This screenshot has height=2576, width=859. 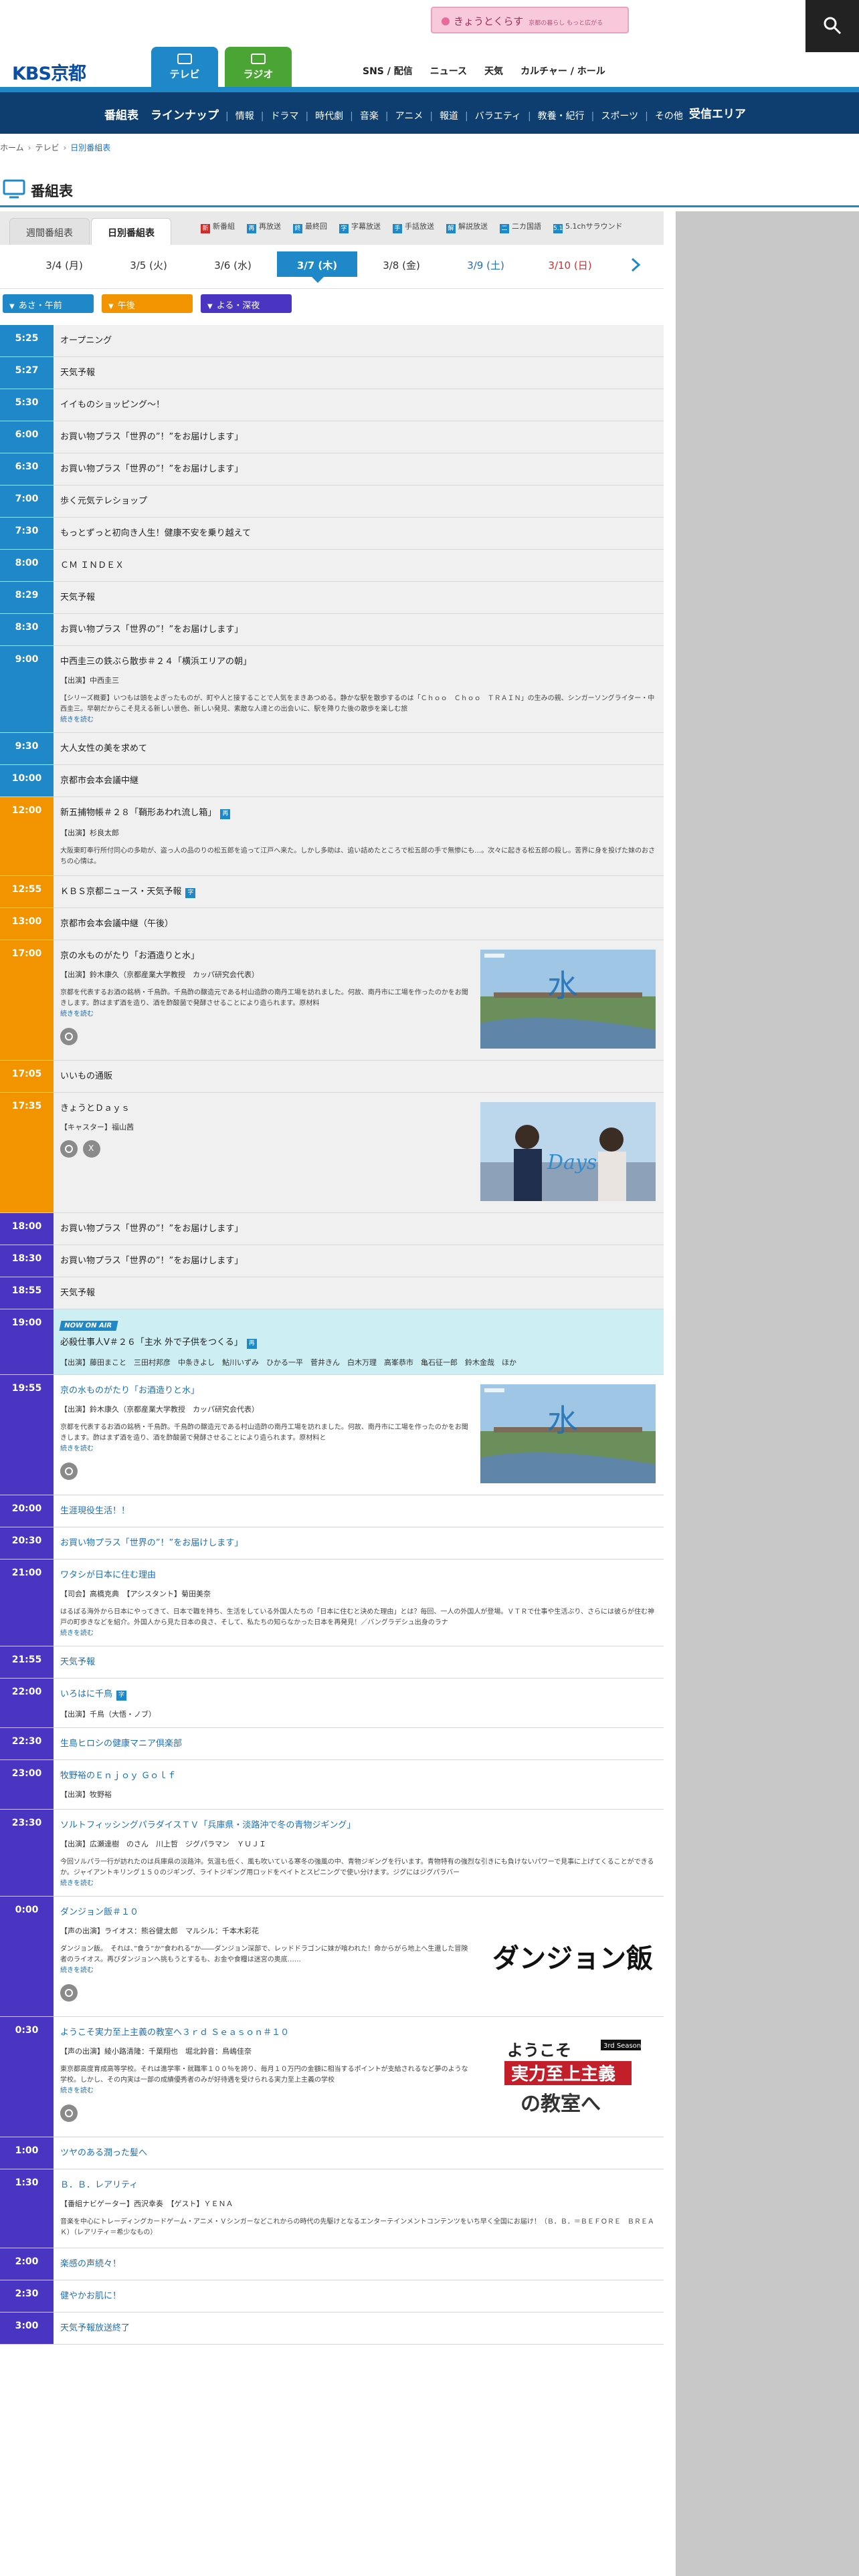 I want to click on tab-daily: 日別番組表, so click(x=131, y=232).